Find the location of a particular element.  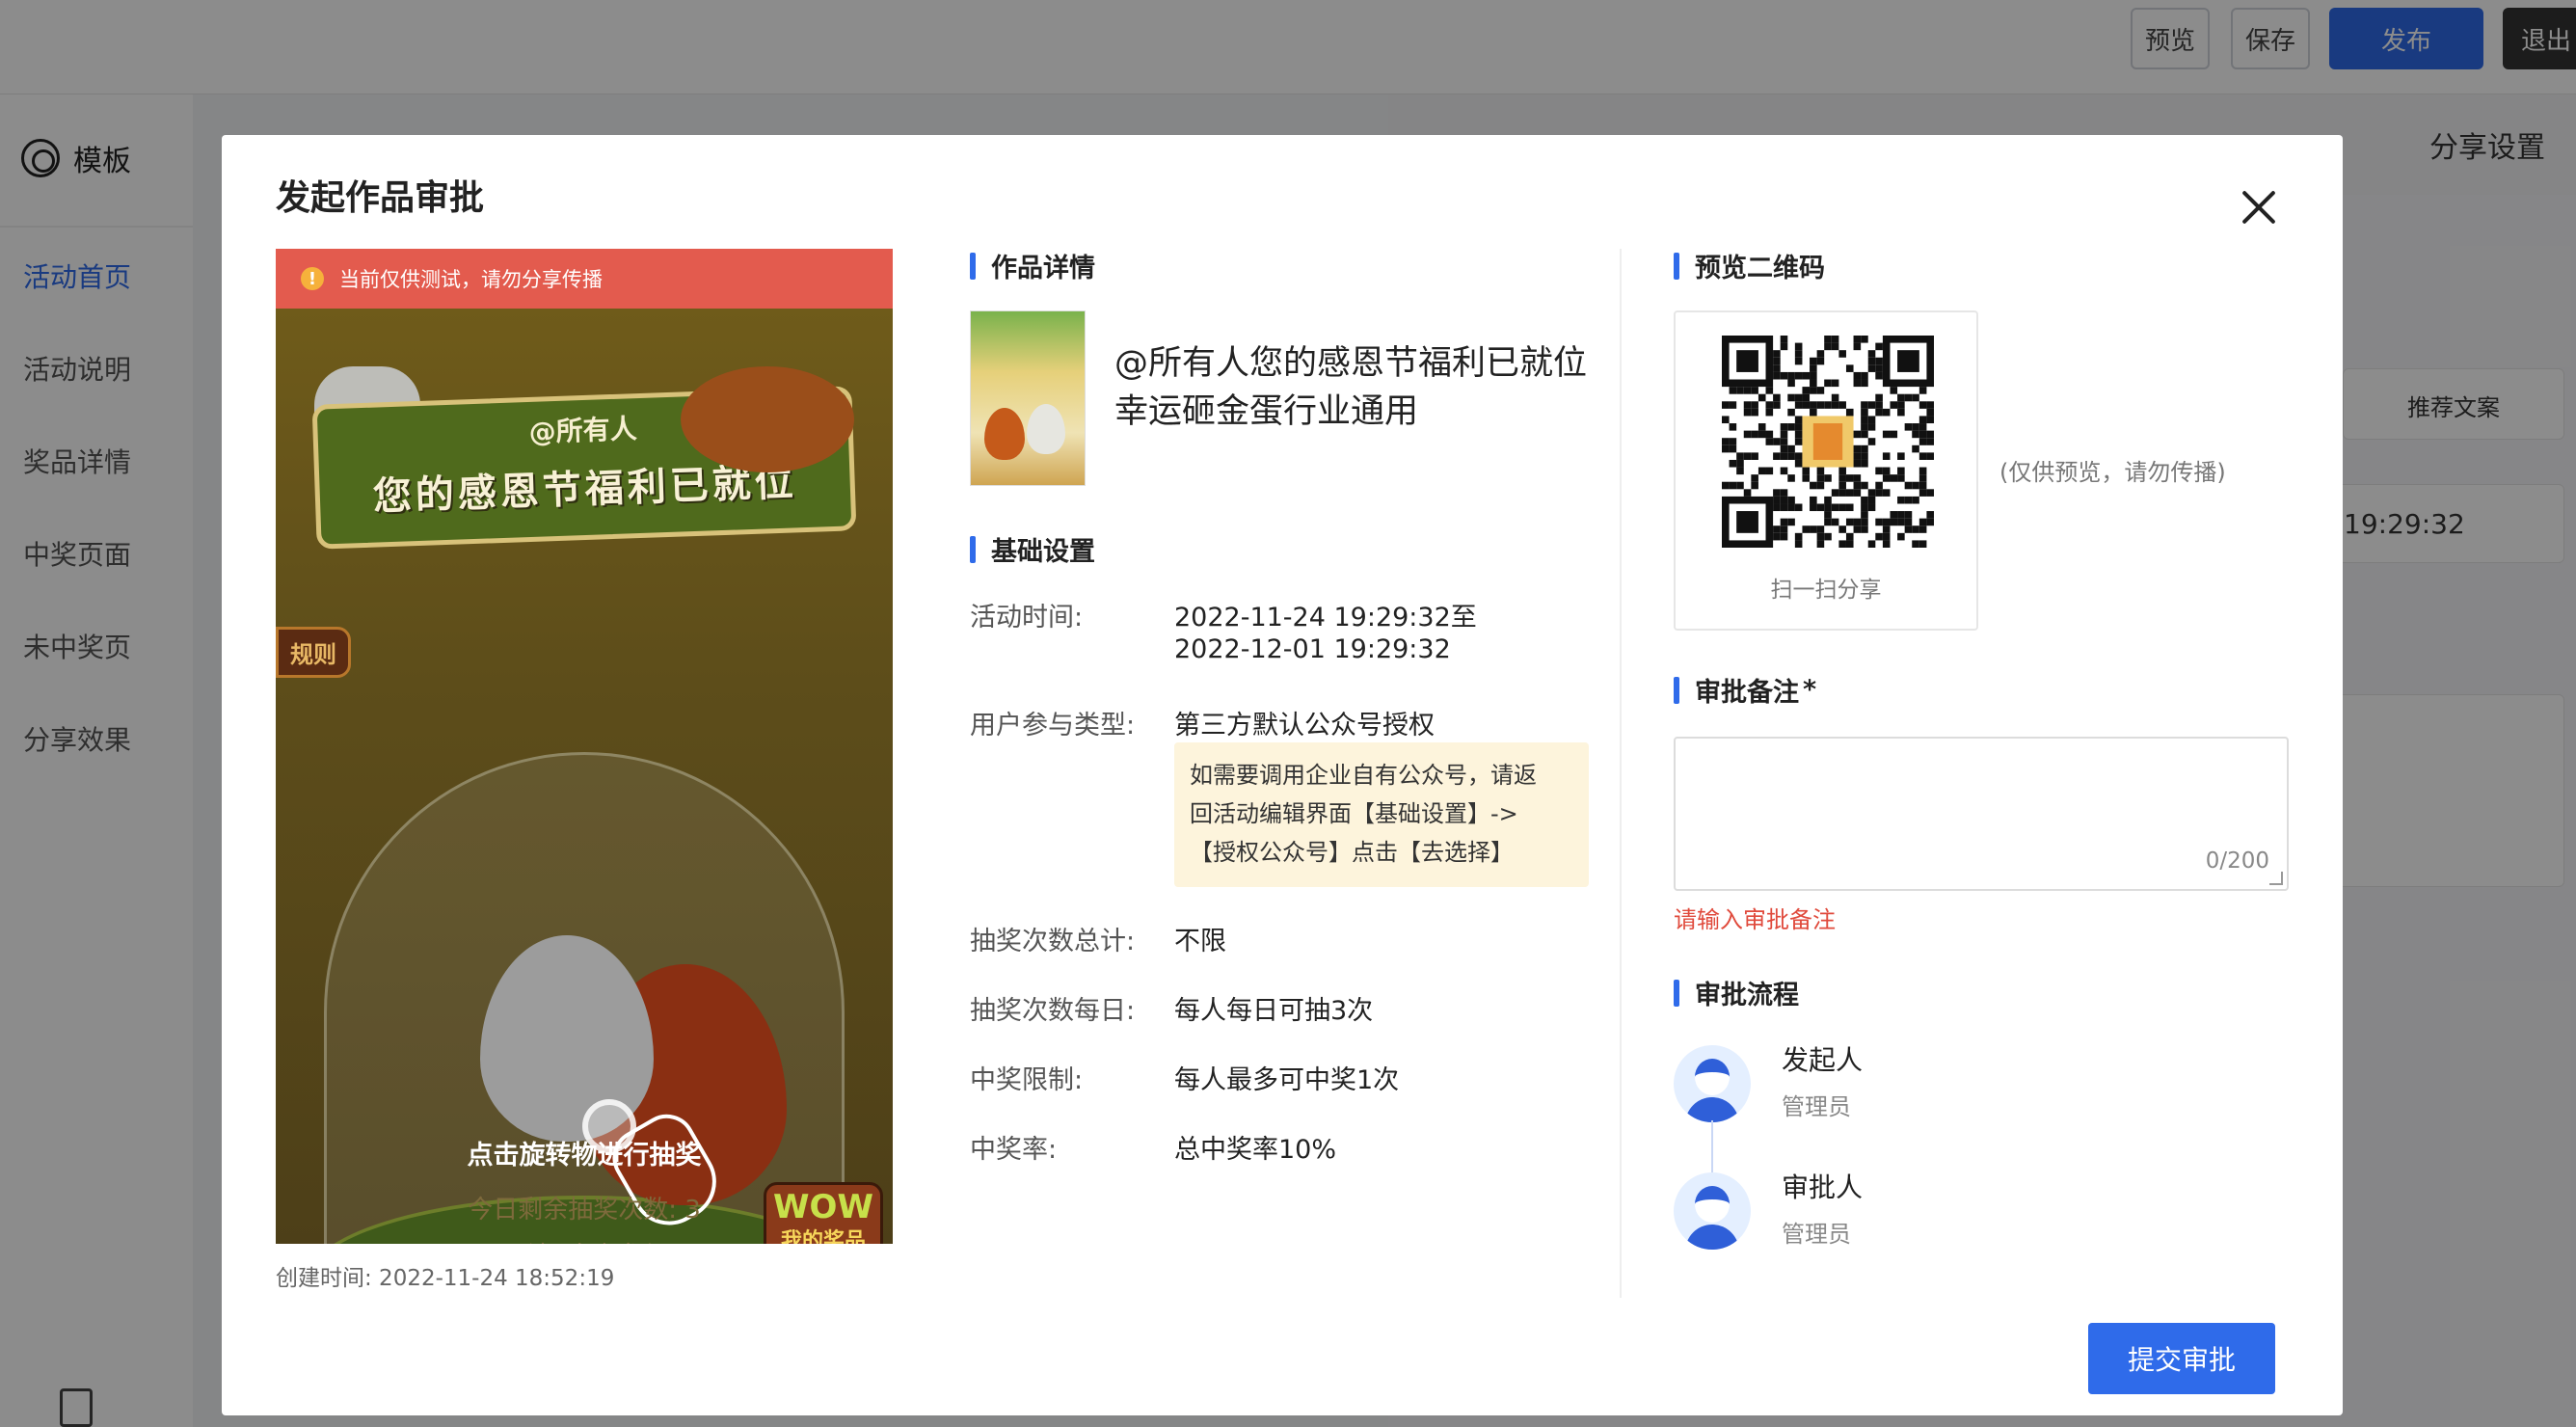

activity-time-label: 活动时间: is located at coordinates (1027, 618).